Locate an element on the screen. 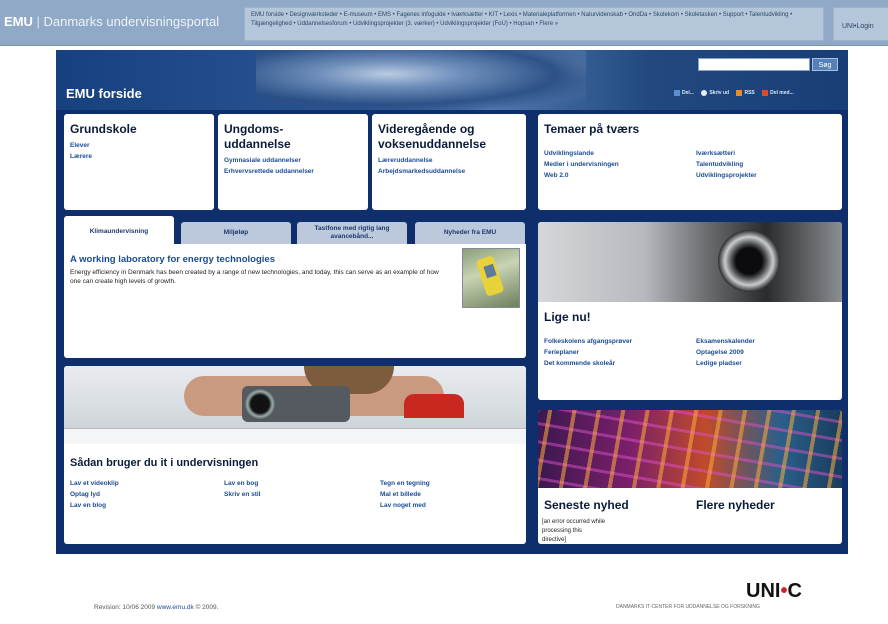 The width and height of the screenshot is (888, 624). link-udviklingsprojekter: Udviklingsprojekter is located at coordinates (726, 175).